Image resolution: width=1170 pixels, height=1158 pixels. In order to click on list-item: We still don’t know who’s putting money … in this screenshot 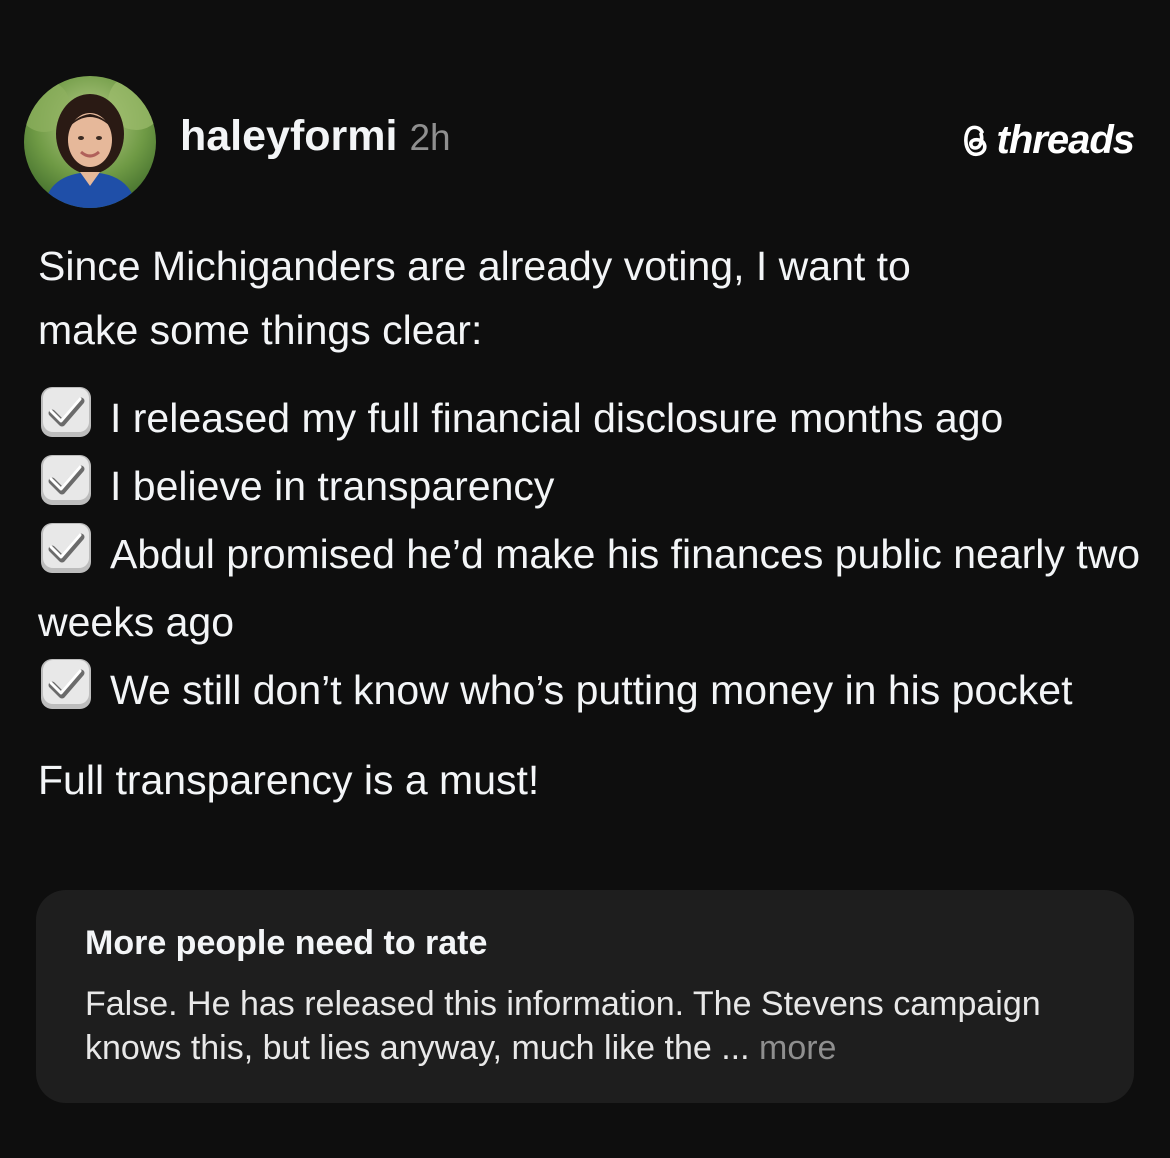, I will do `click(593, 690)`.